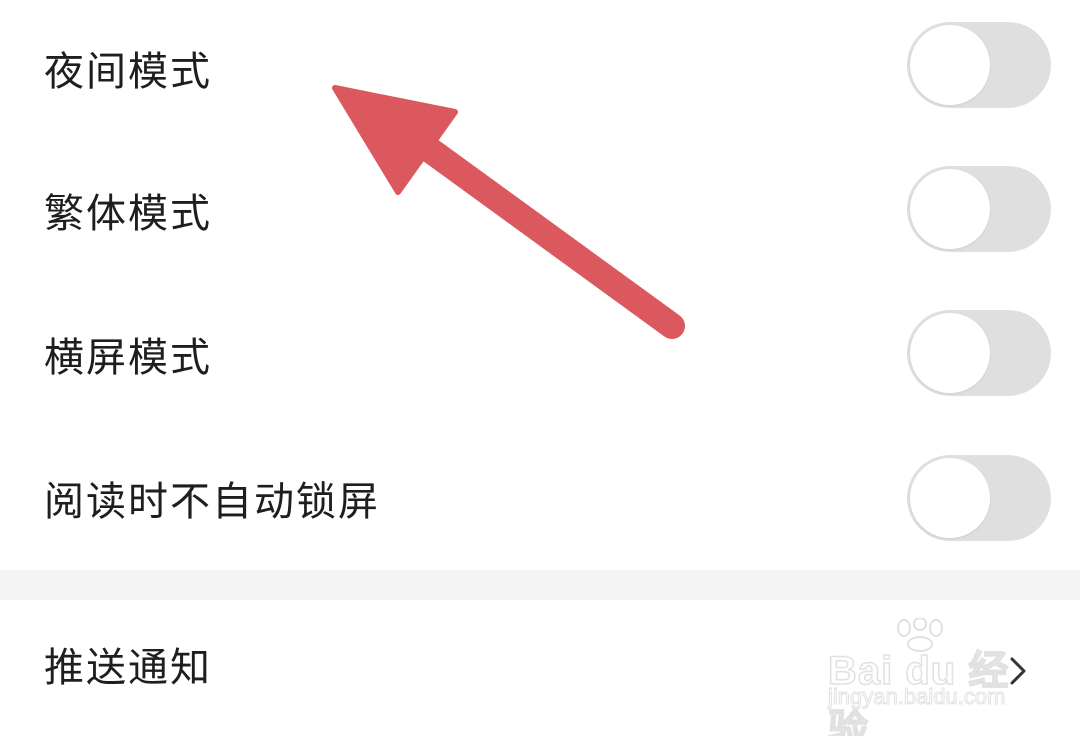 The width and height of the screenshot is (1080, 736). What do you see at coordinates (128, 72) in the screenshot?
I see `setting-label-night-mode: 夜间模式` at bounding box center [128, 72].